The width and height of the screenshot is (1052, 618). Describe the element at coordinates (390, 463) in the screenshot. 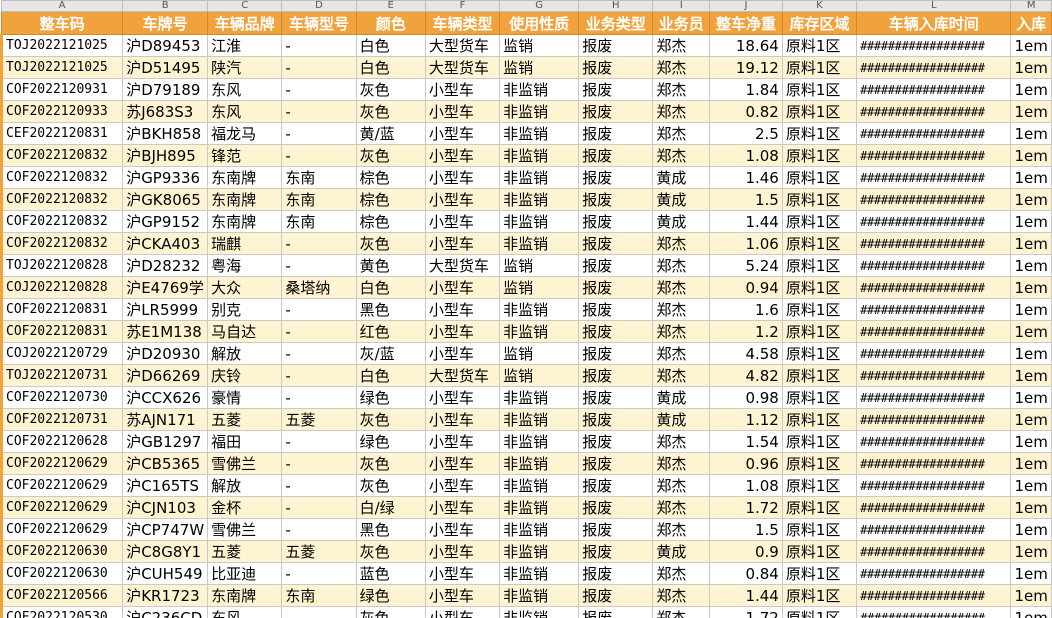

I see `table-cell: 灰色` at that location.